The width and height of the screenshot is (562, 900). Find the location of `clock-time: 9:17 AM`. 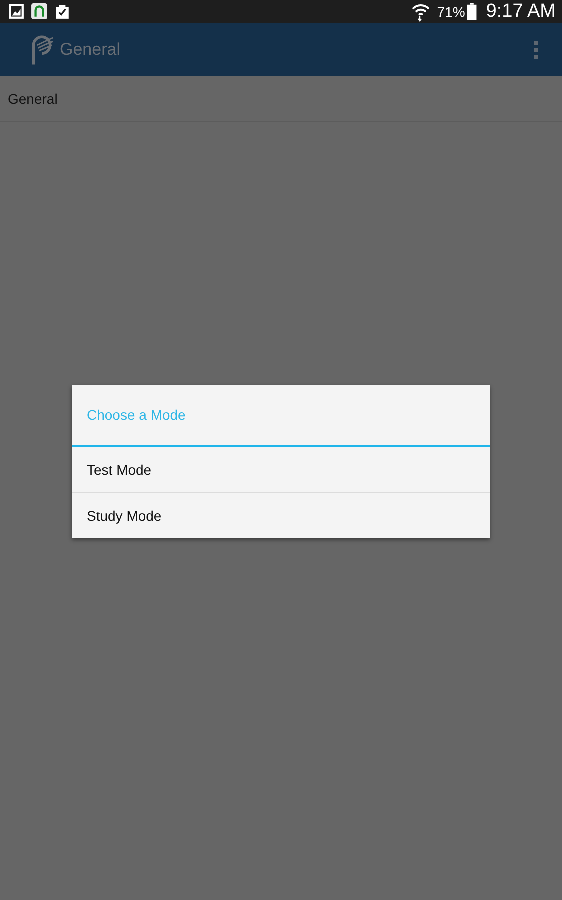

clock-time: 9:17 AM is located at coordinates (521, 11).